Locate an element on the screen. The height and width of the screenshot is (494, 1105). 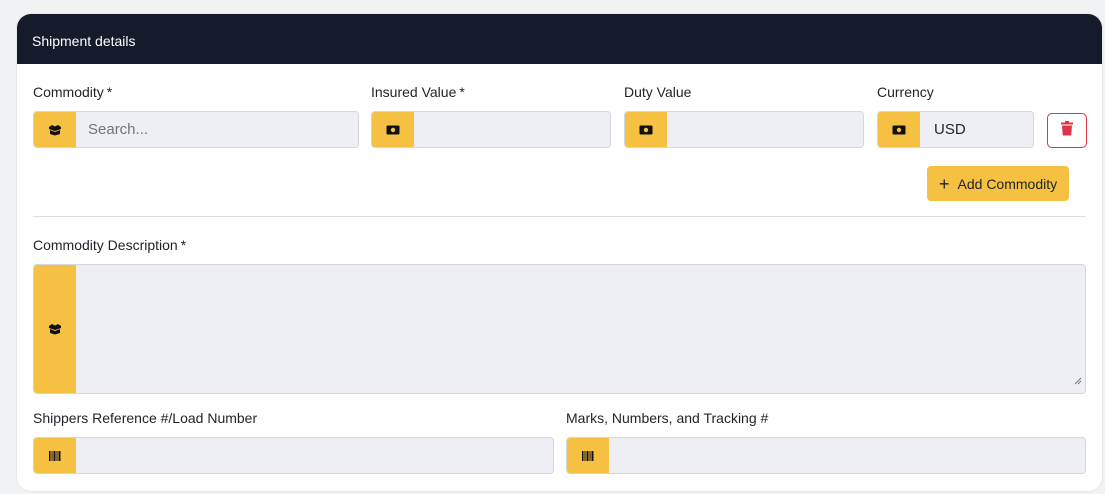
insured-value-label: Insured Value * is located at coordinates (418, 92).